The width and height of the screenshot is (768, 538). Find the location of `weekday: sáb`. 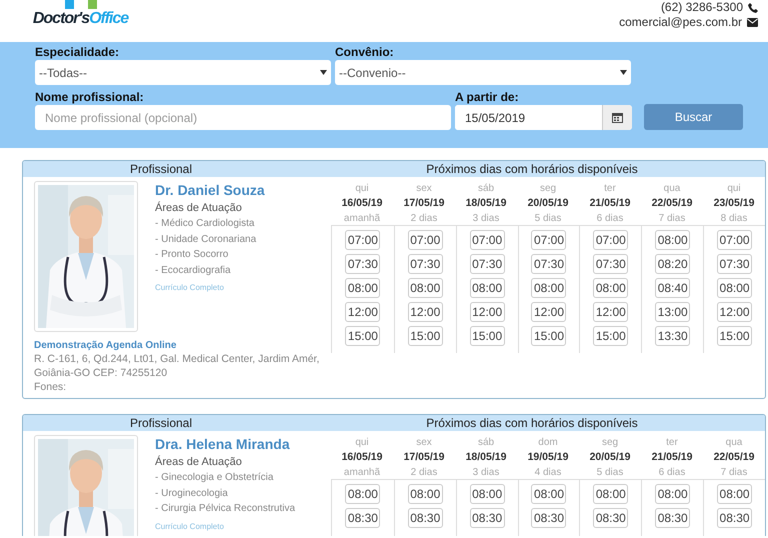

weekday: sáb is located at coordinates (486, 189).